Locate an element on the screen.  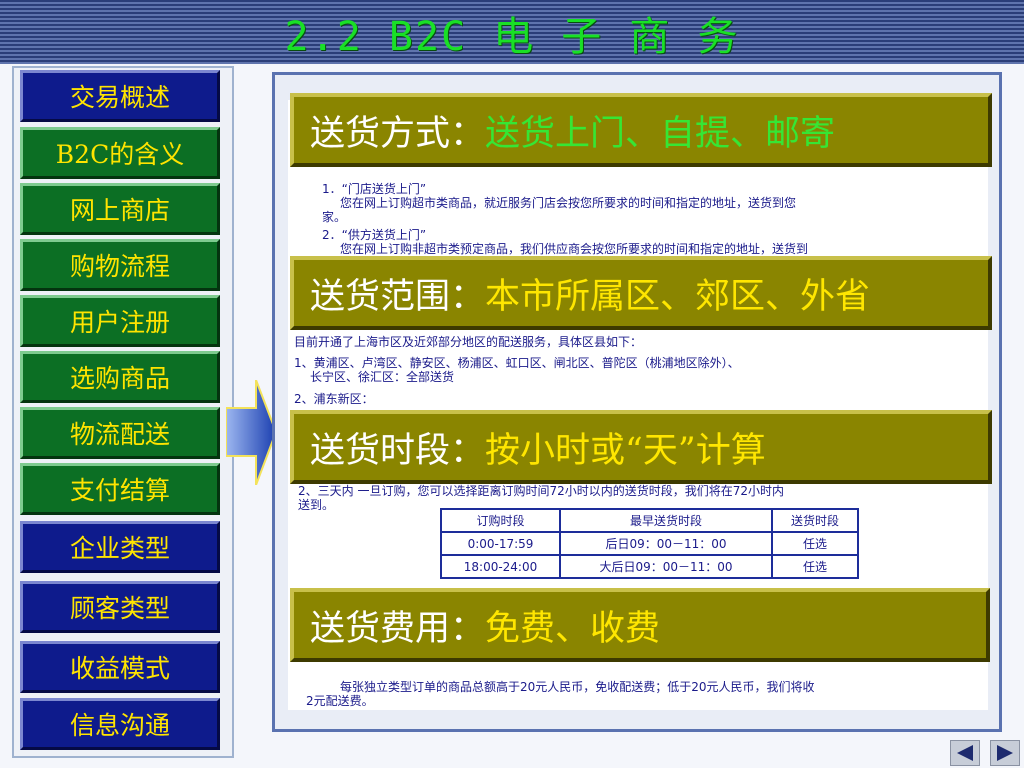
banner-value: 免费、收费 is located at coordinates (573, 628).